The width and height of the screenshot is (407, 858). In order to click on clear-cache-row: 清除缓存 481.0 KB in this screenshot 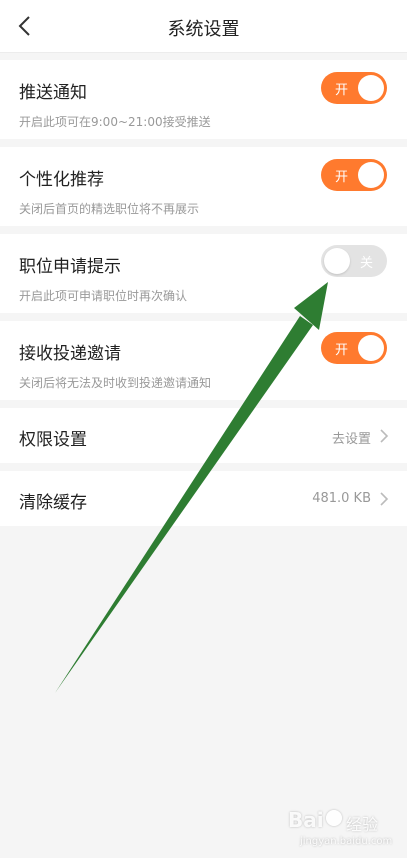, I will do `click(203, 498)`.